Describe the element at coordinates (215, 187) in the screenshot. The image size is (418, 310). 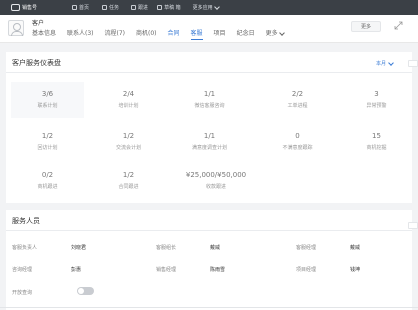
I see `stat-label: 收款跟进` at that location.